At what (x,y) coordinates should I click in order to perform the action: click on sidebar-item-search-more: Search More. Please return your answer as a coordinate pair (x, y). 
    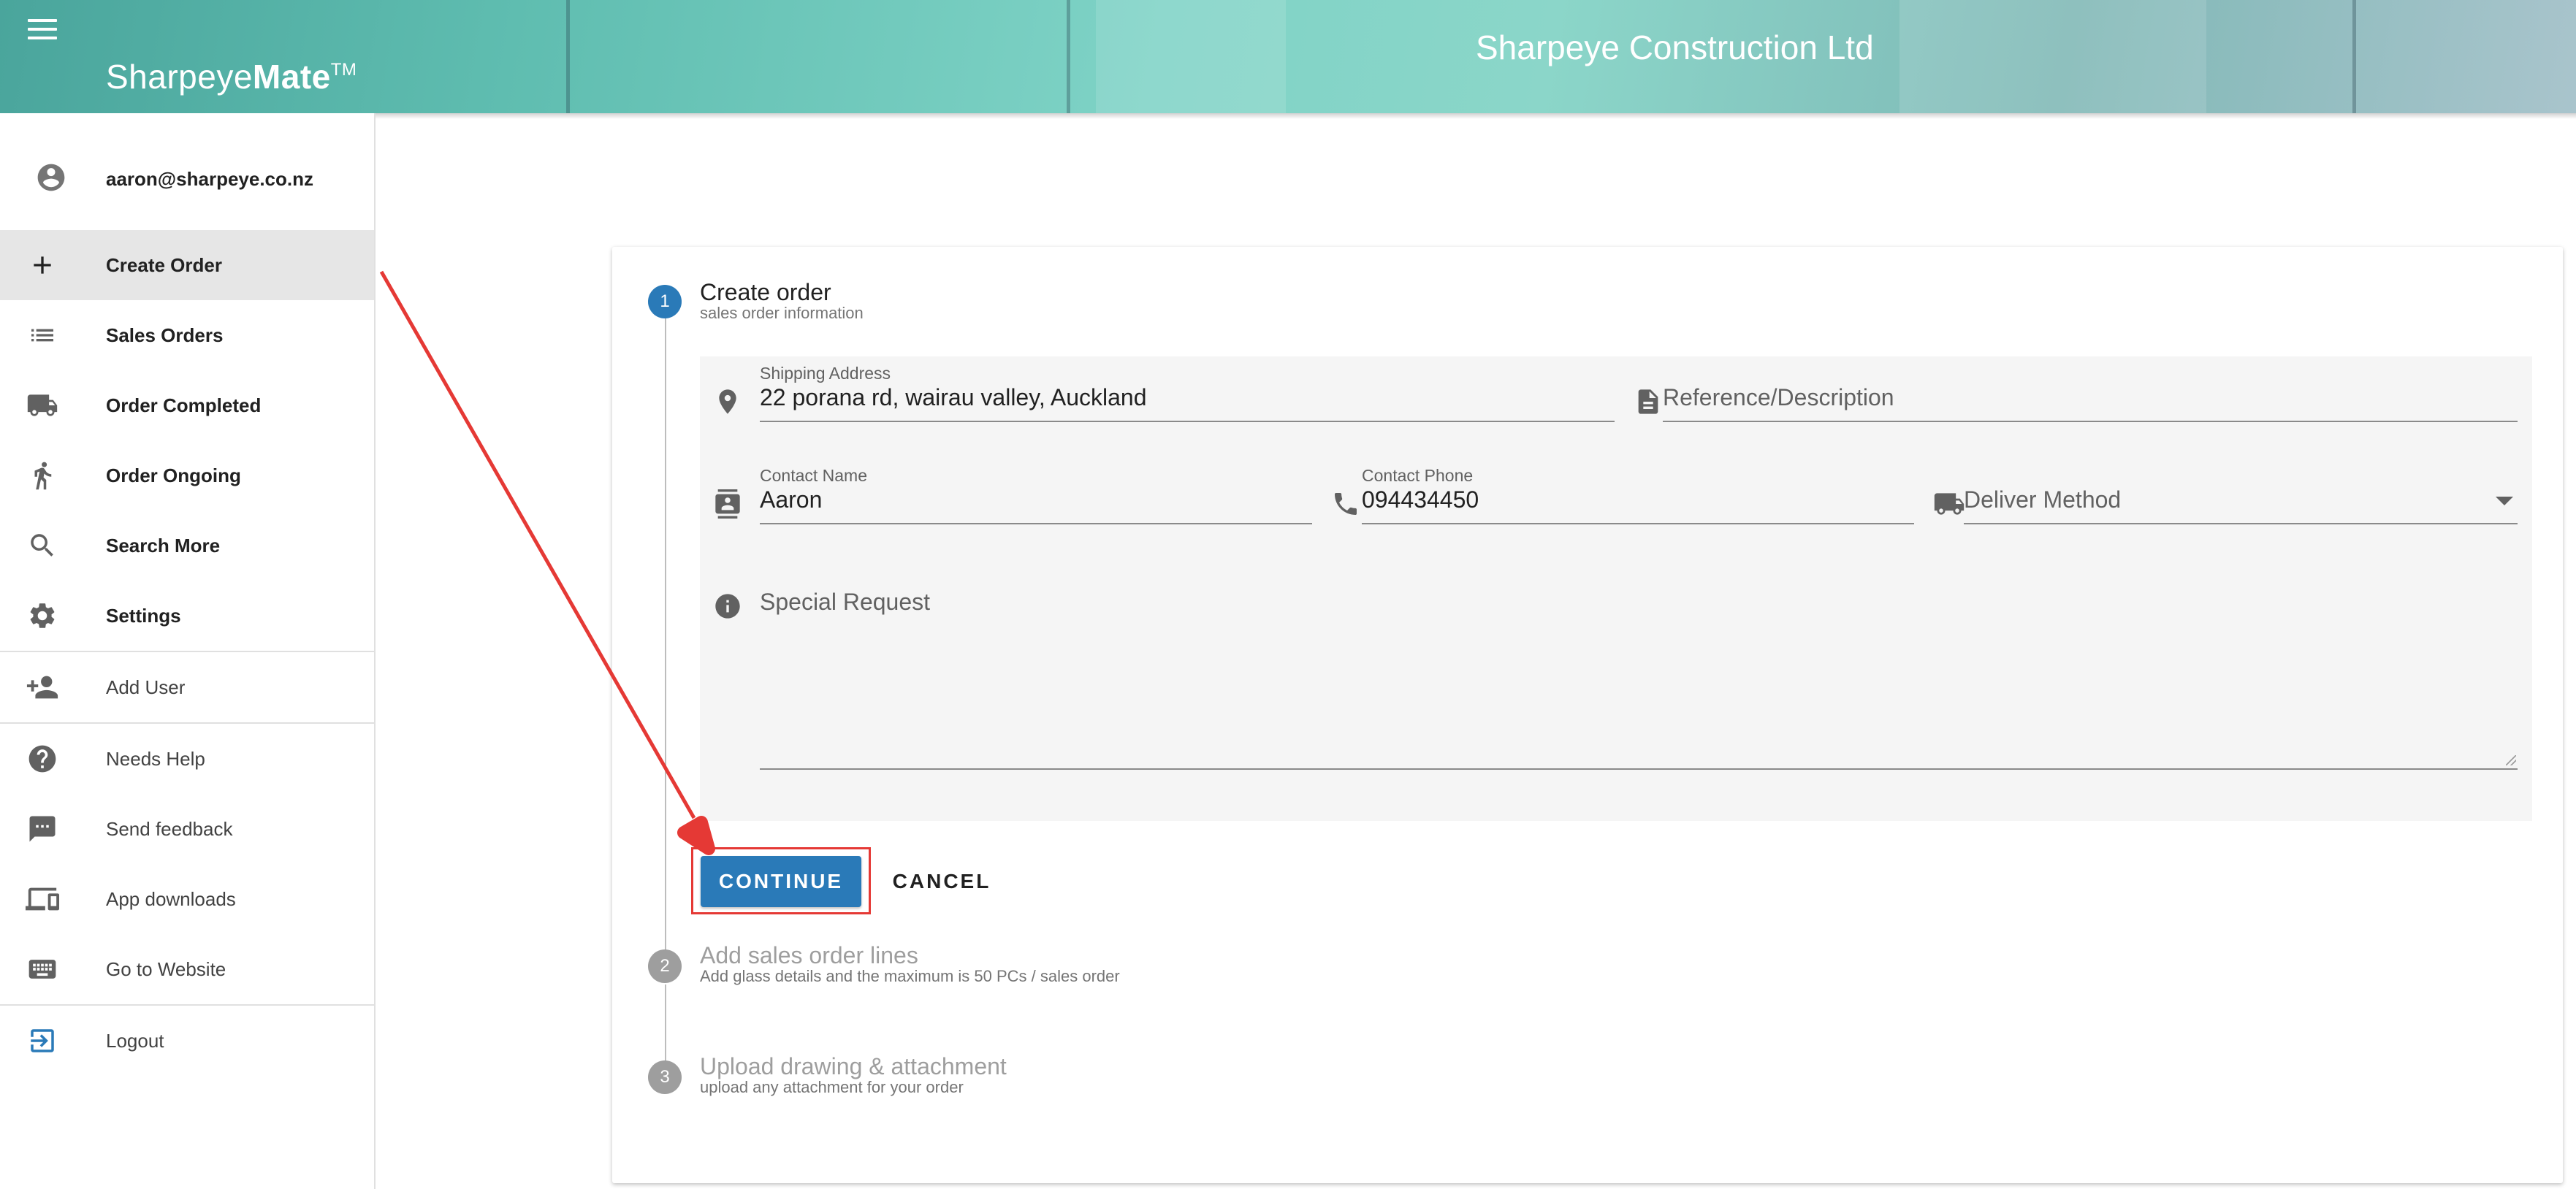
    Looking at the image, I should click on (187, 546).